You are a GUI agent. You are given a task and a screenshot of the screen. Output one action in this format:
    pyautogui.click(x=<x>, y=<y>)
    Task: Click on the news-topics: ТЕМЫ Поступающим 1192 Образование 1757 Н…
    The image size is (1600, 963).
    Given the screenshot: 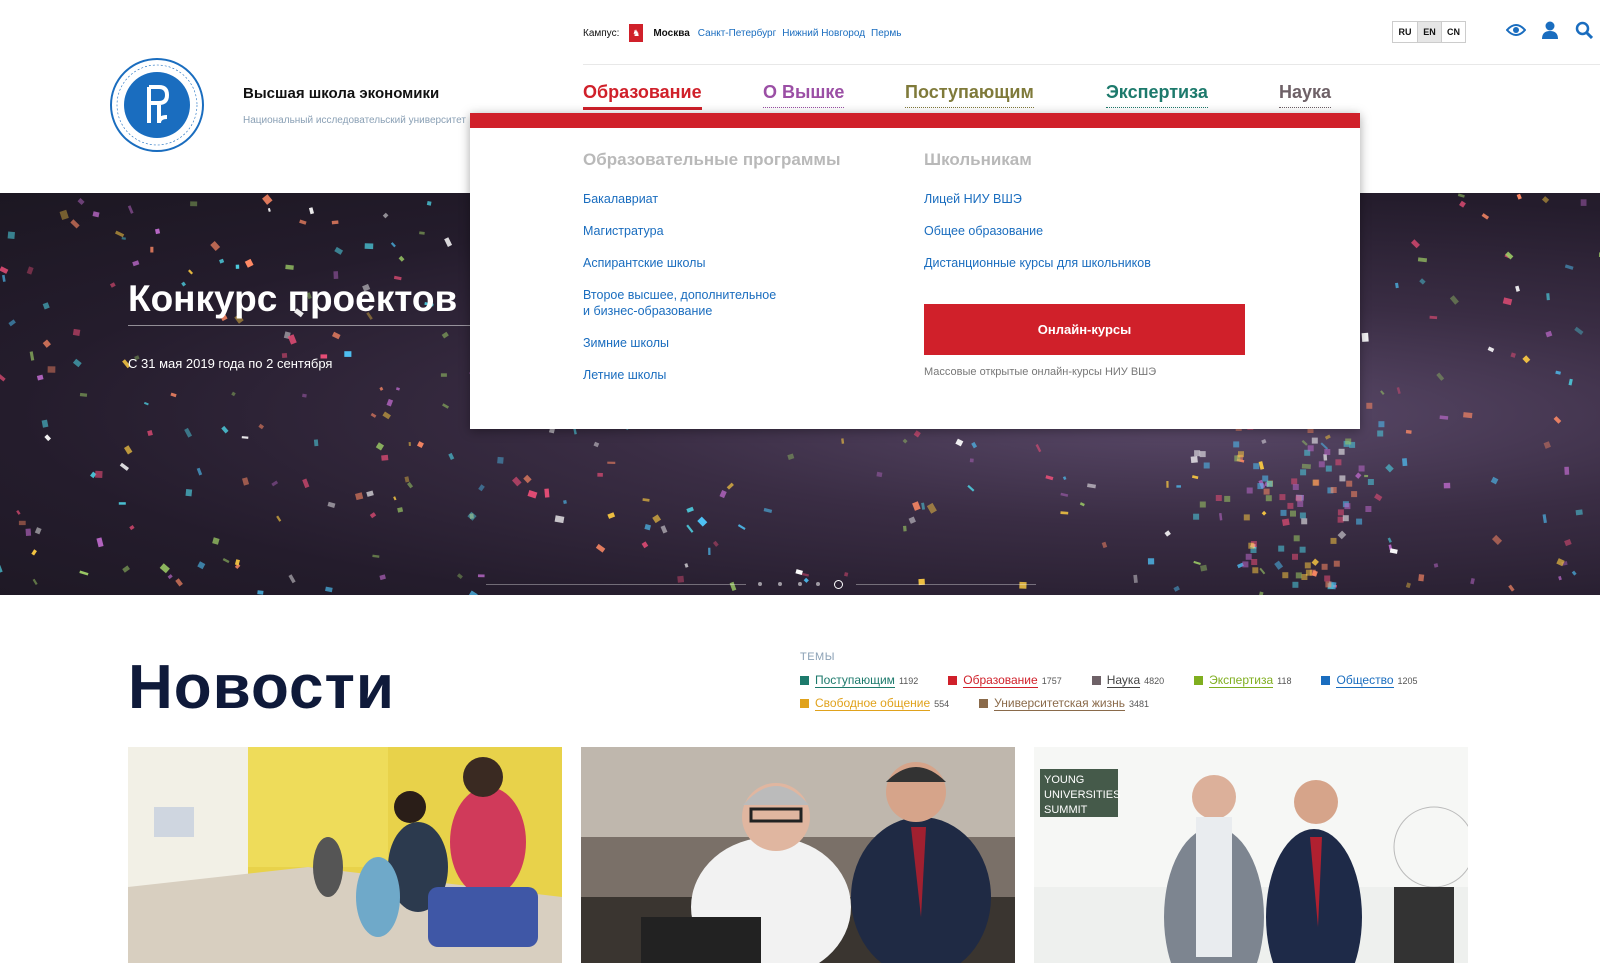 What is the action you would take?
    pyautogui.click(x=1140, y=685)
    